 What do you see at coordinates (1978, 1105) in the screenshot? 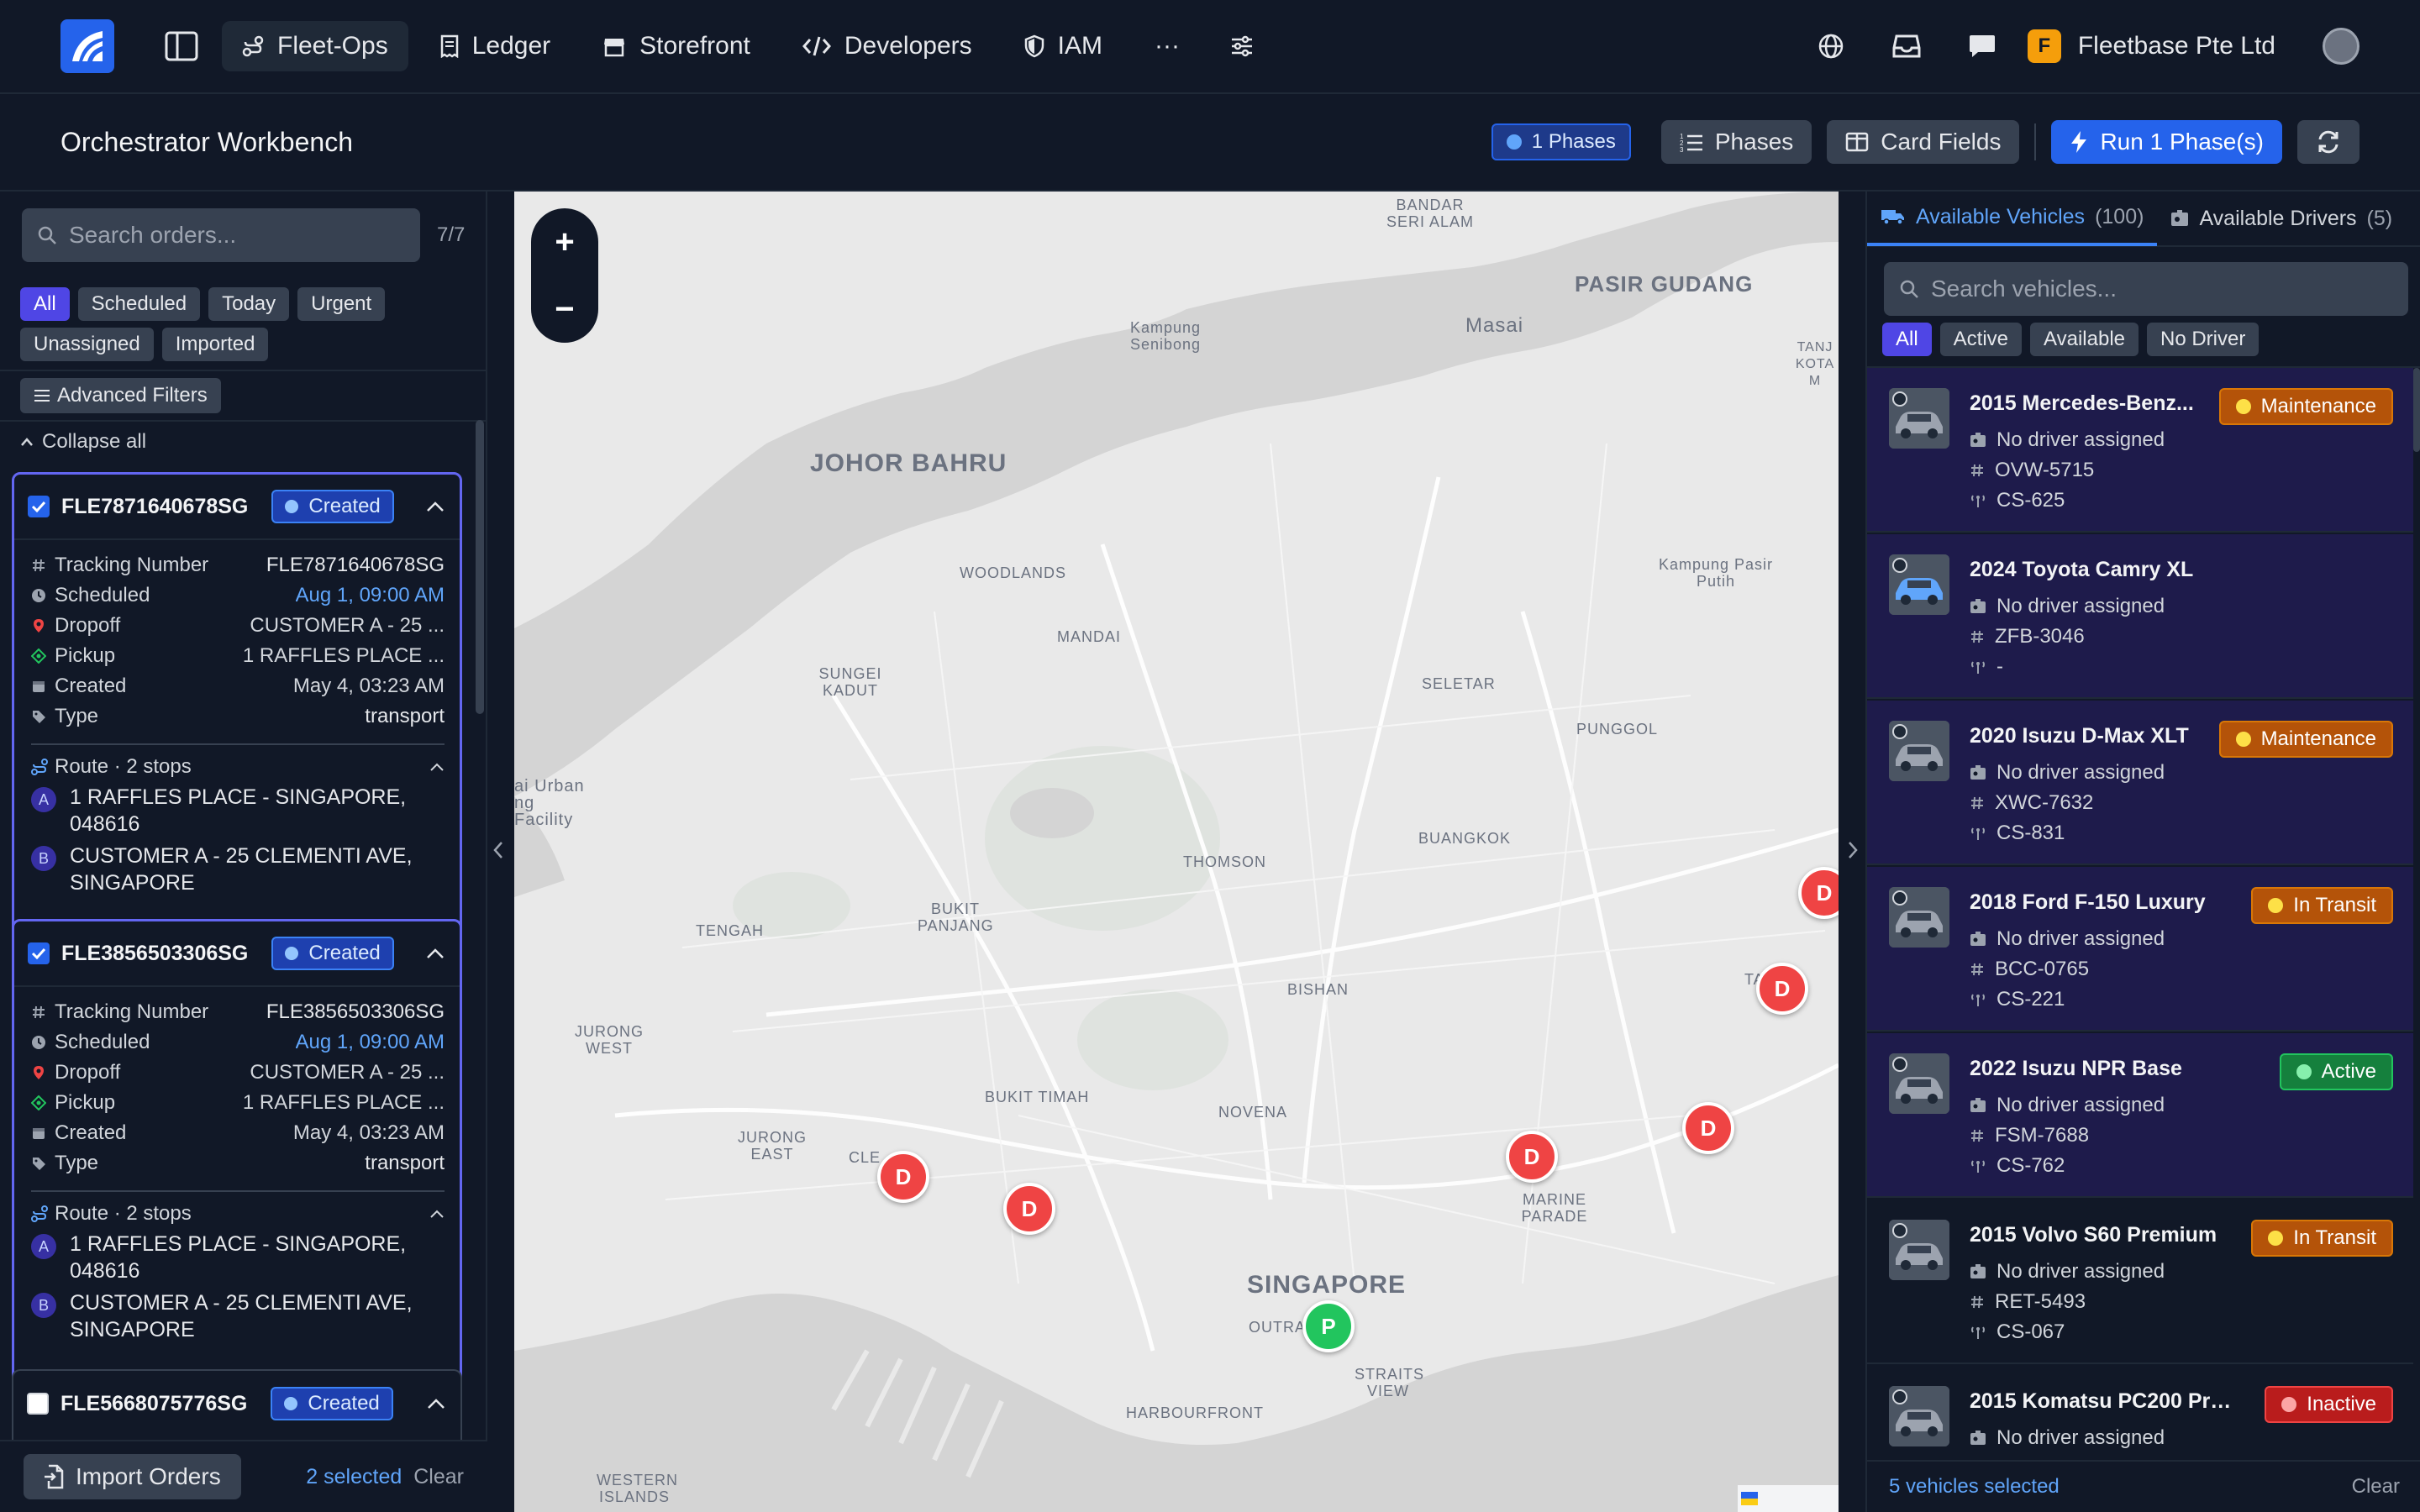
I see `id-badge-icon` at bounding box center [1978, 1105].